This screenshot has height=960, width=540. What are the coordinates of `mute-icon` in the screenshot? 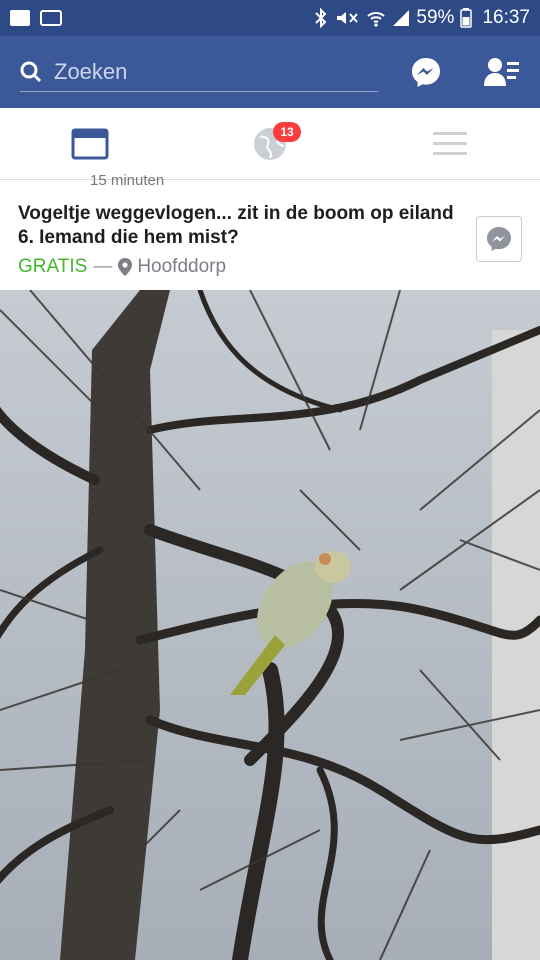 It's located at (348, 18).